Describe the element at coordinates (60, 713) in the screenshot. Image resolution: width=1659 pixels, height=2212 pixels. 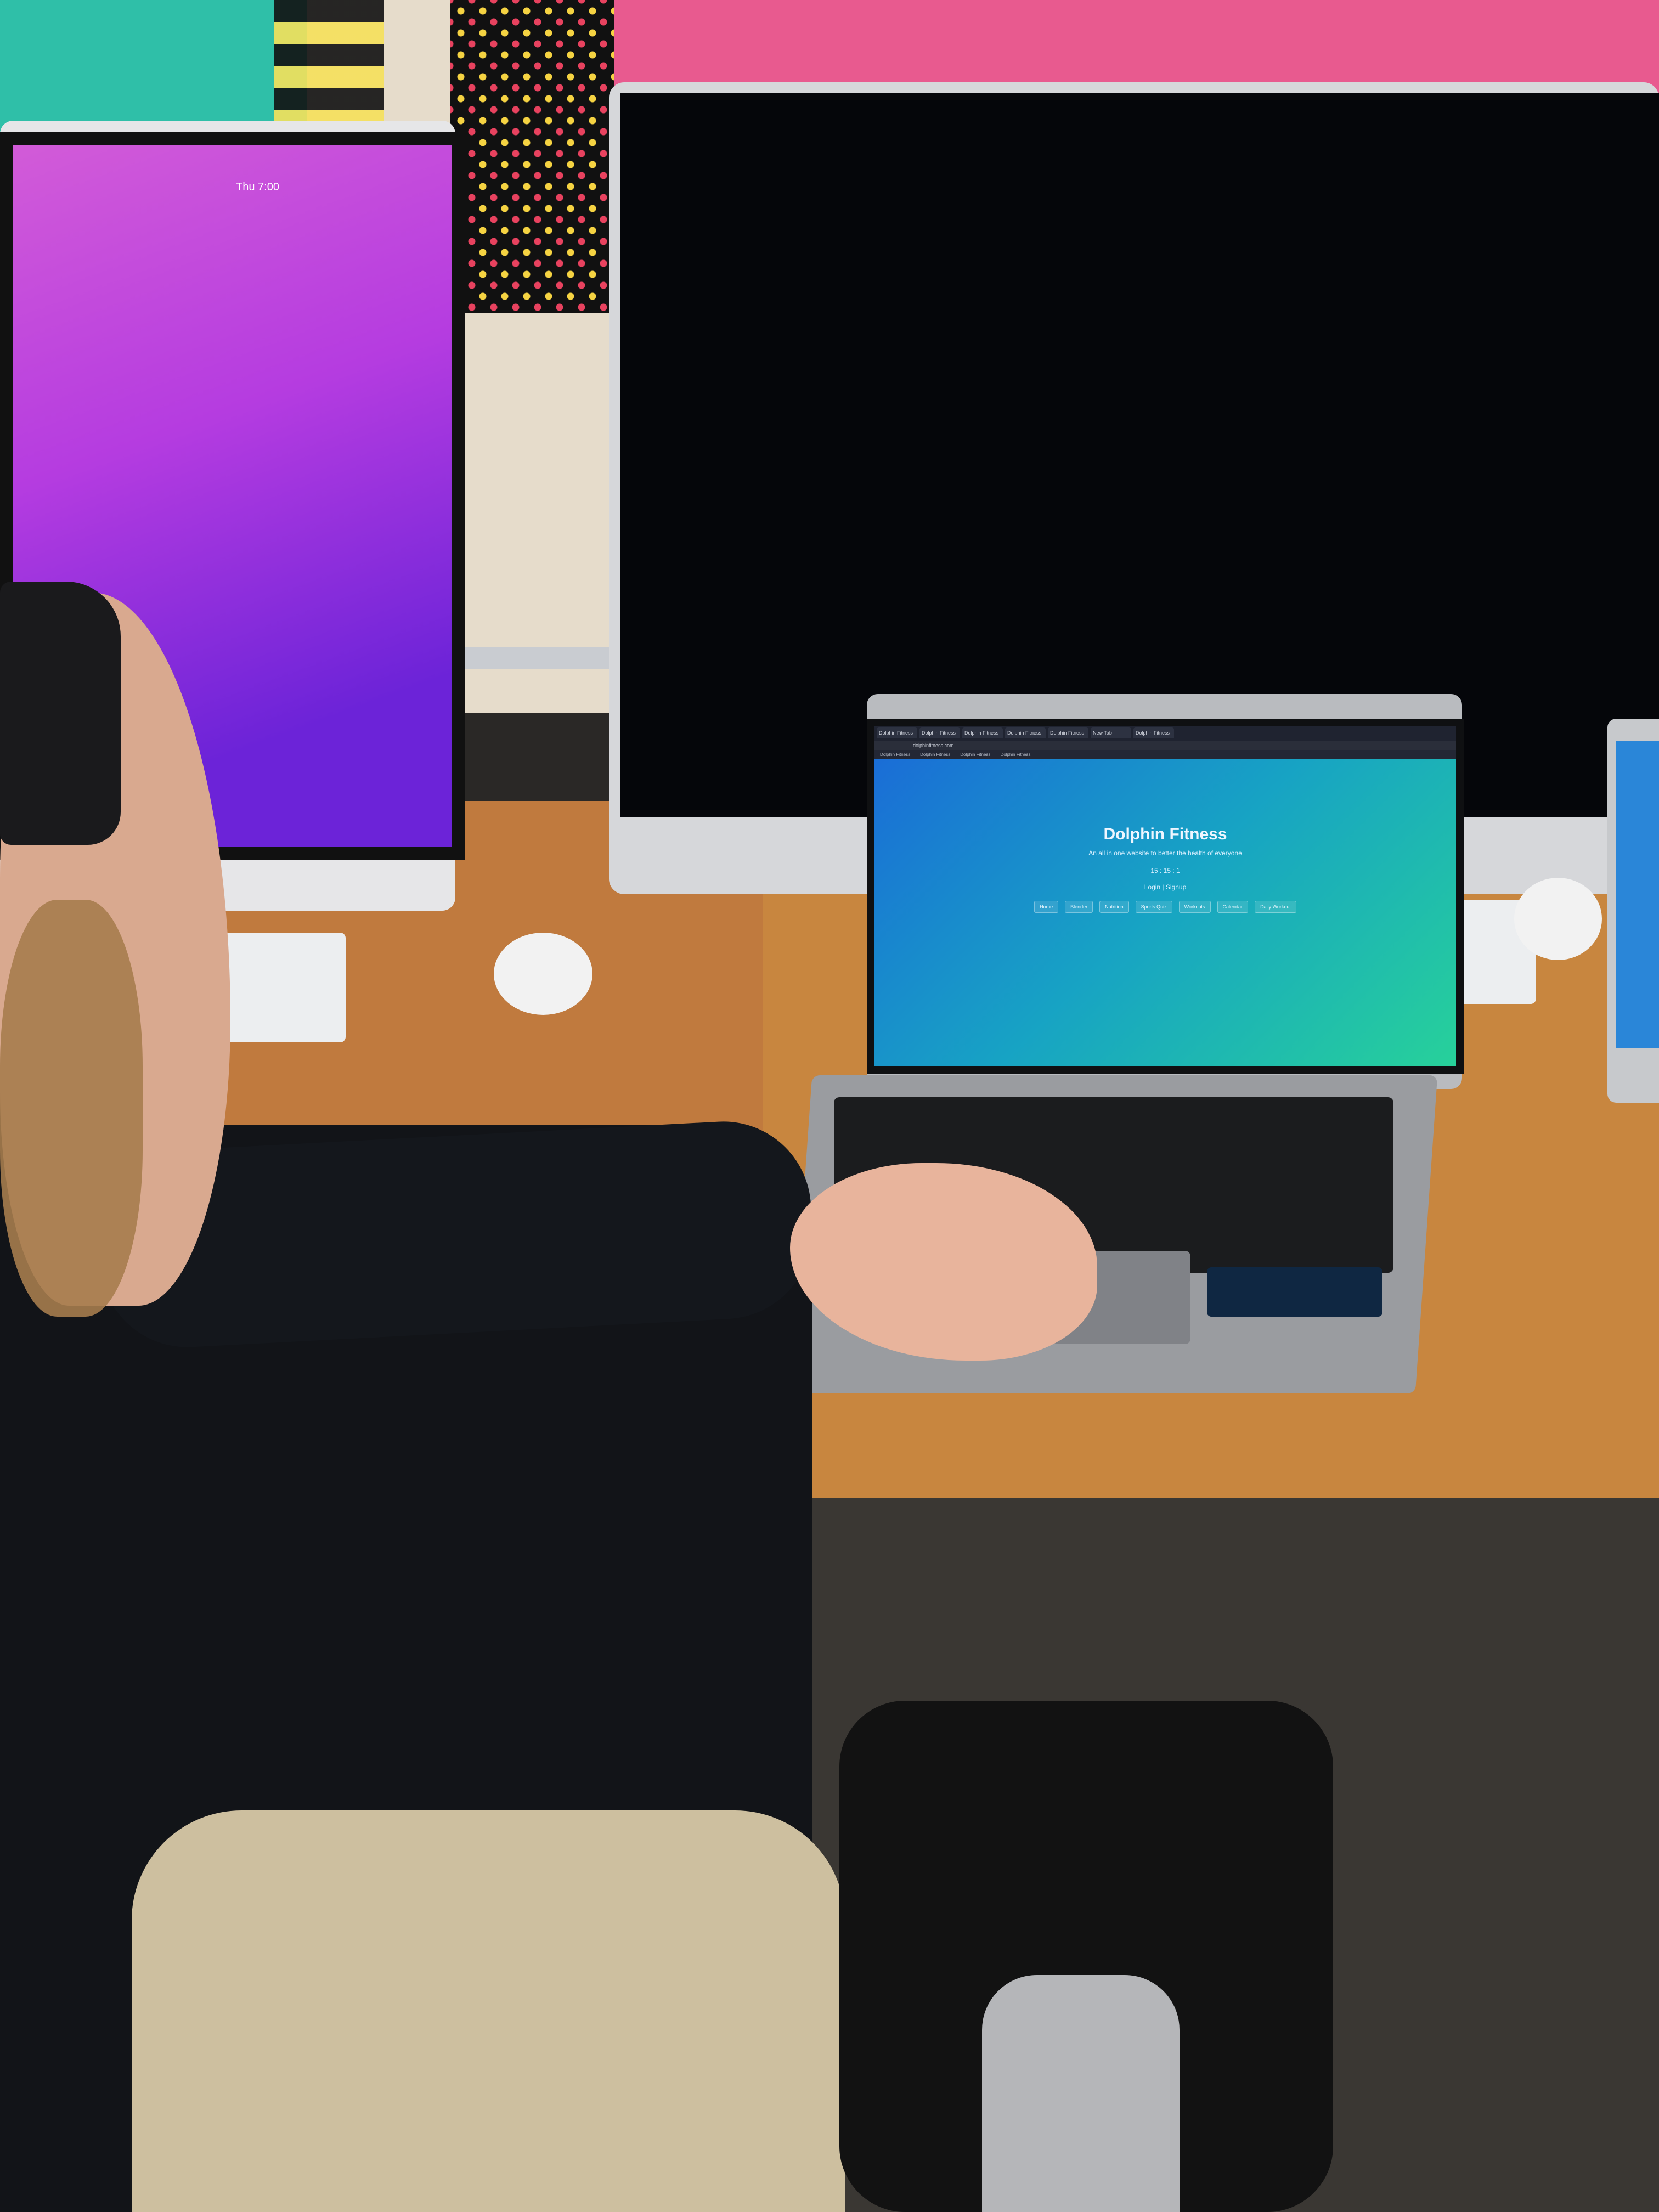
I see `beanie-hat` at that location.